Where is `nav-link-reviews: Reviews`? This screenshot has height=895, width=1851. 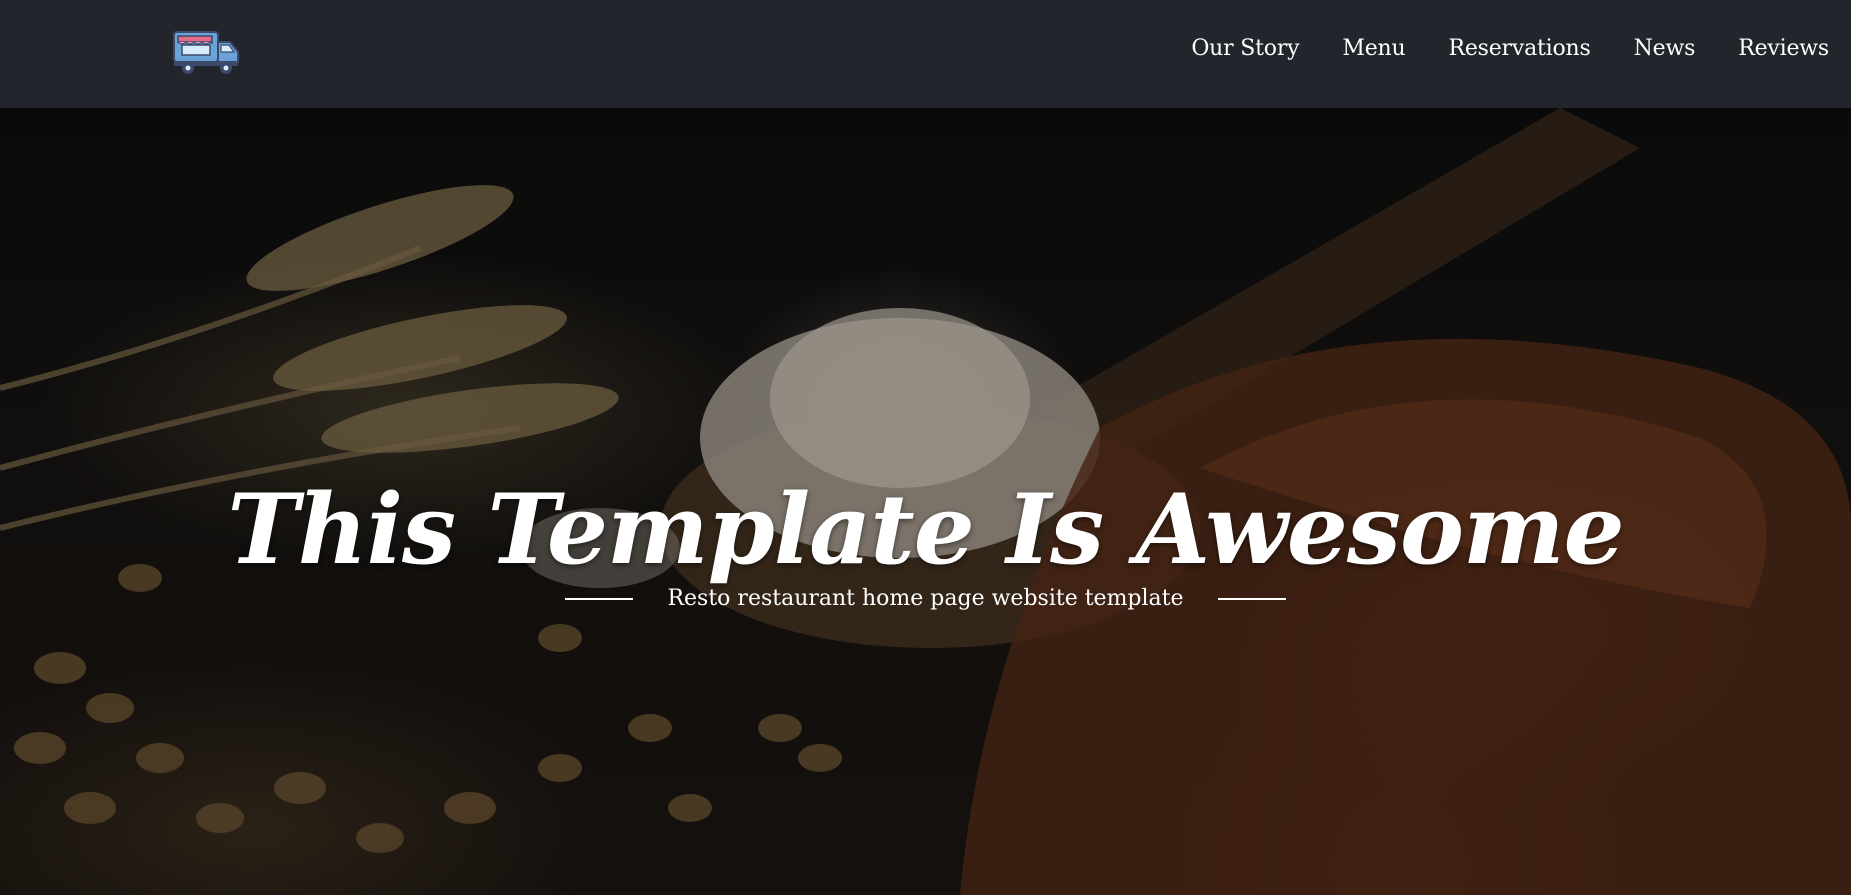 nav-link-reviews: Reviews is located at coordinates (1783, 48).